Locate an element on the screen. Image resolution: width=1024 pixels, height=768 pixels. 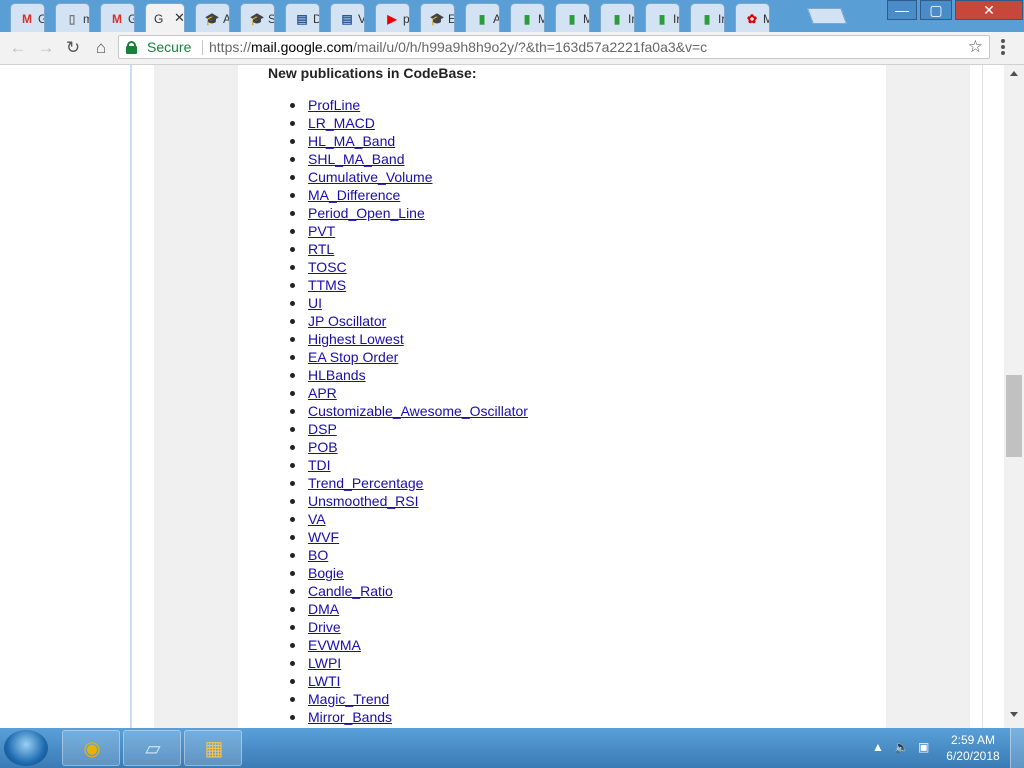
publication-link: TDI is located at coordinates (319, 465).